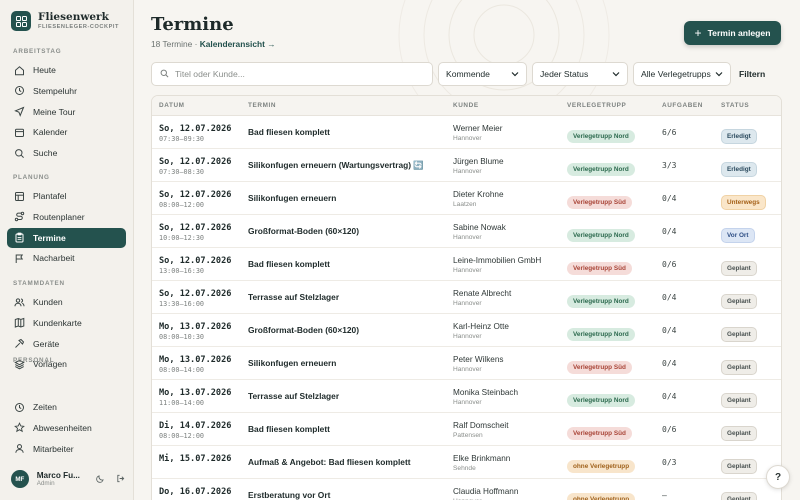  I want to click on column-header-appointment: TERMIN, so click(262, 105).